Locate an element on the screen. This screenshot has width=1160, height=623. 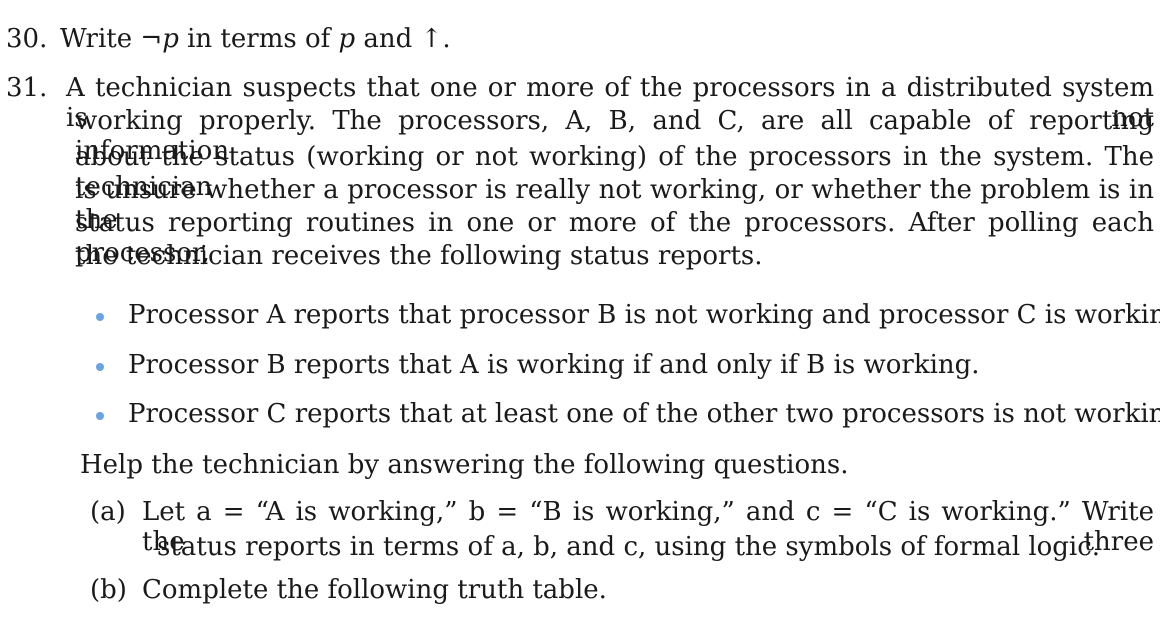
p-symbol: p is located at coordinates (347, 39).